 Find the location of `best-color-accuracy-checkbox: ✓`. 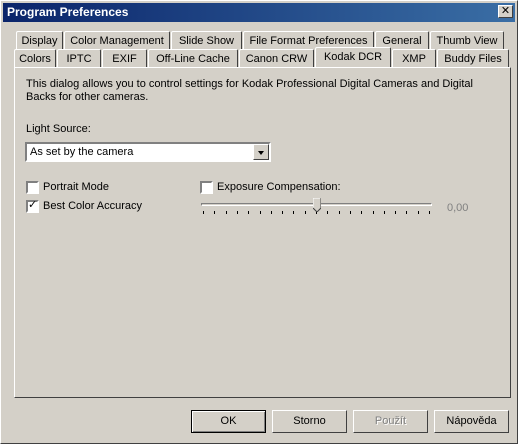

best-color-accuracy-checkbox: ✓ is located at coordinates (32, 206).